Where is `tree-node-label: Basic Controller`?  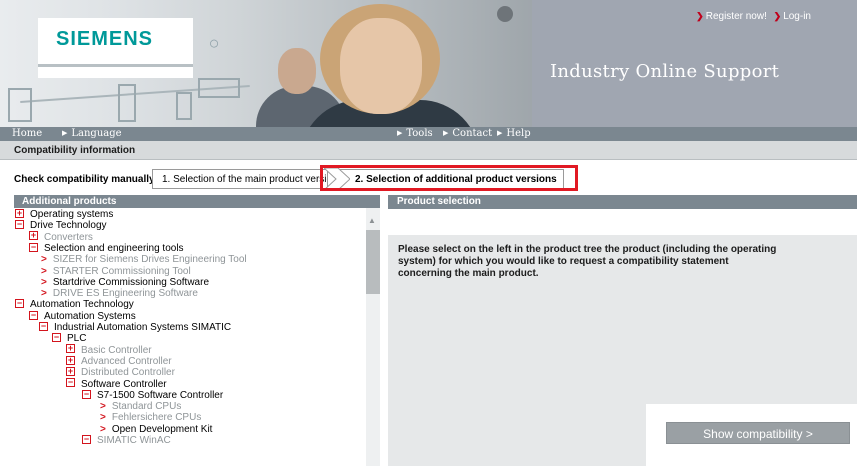
tree-node-label: Basic Controller is located at coordinates (116, 350).